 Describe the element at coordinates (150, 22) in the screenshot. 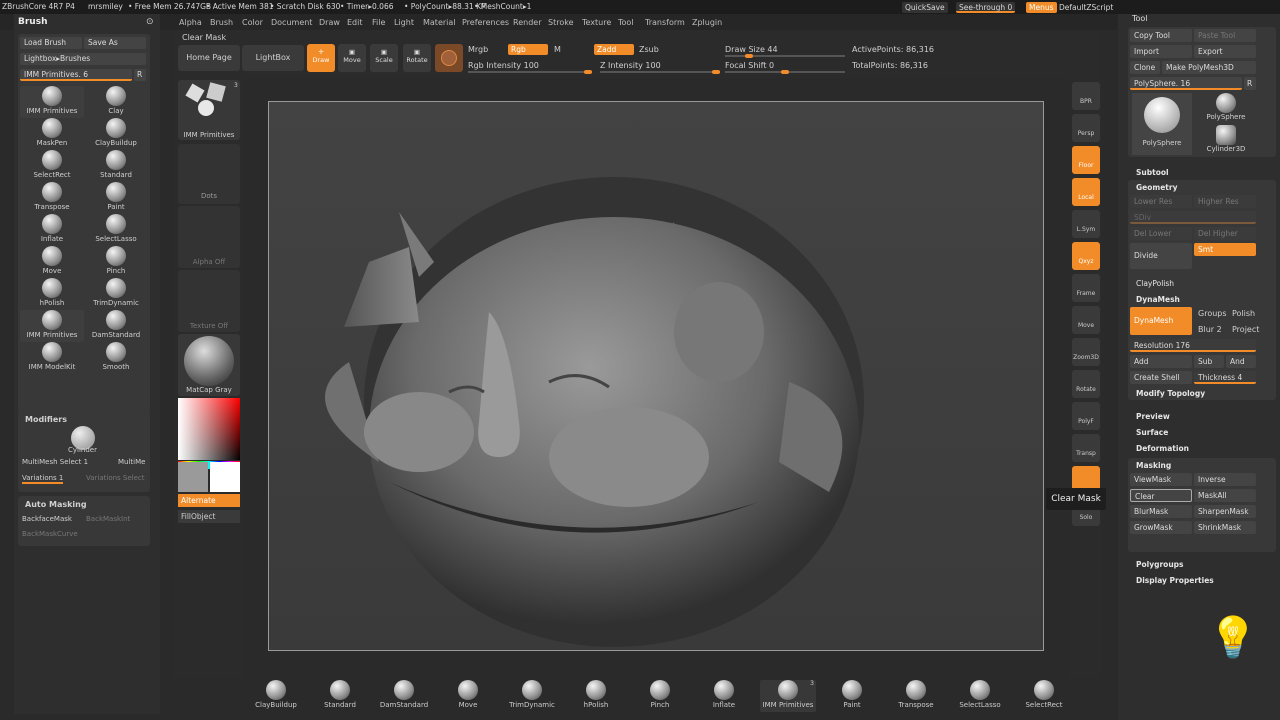

I see `pin-icon: ⊙` at that location.